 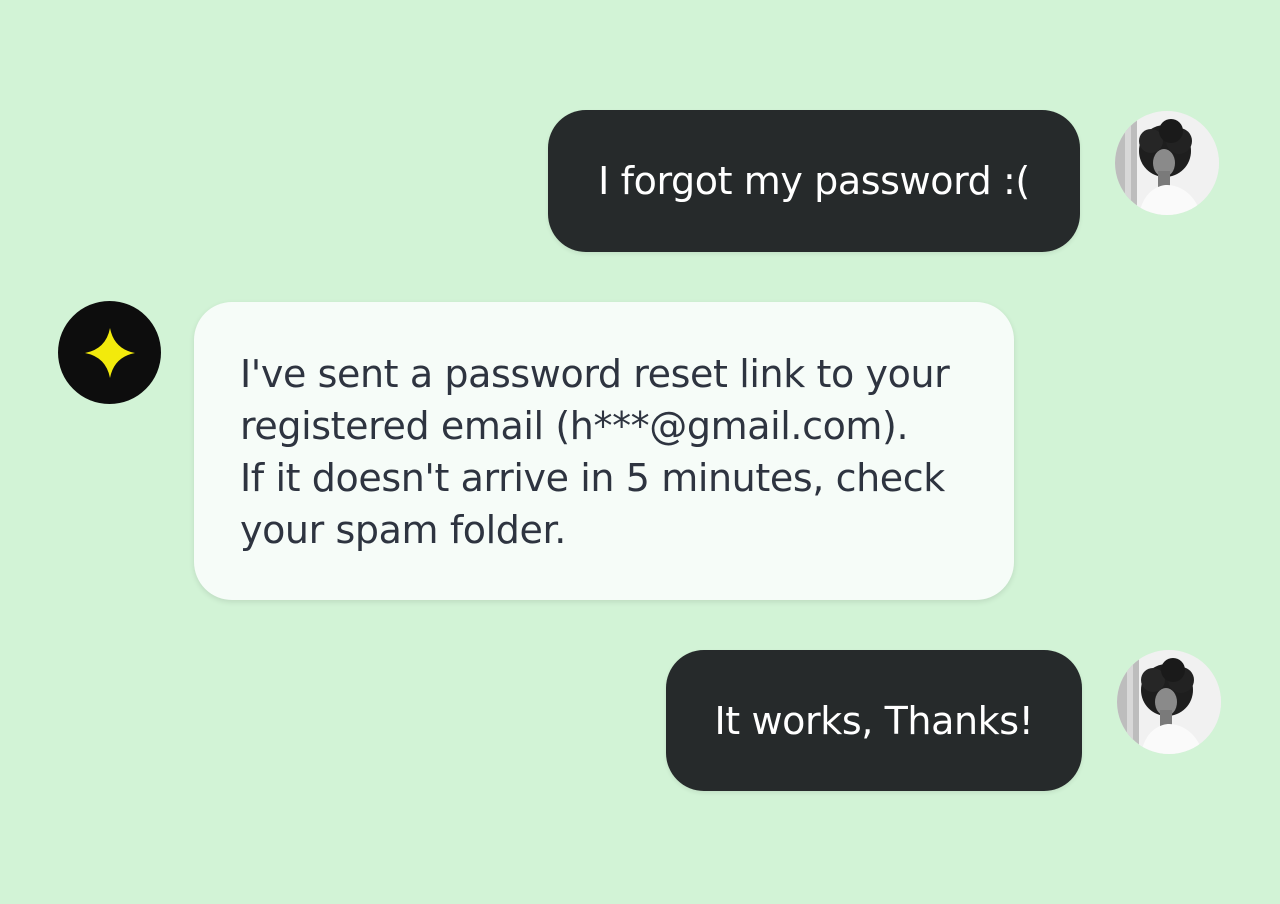 I want to click on bot-message-line: If it doesn't arrive in 5 minutes, check, so click(x=592, y=478).